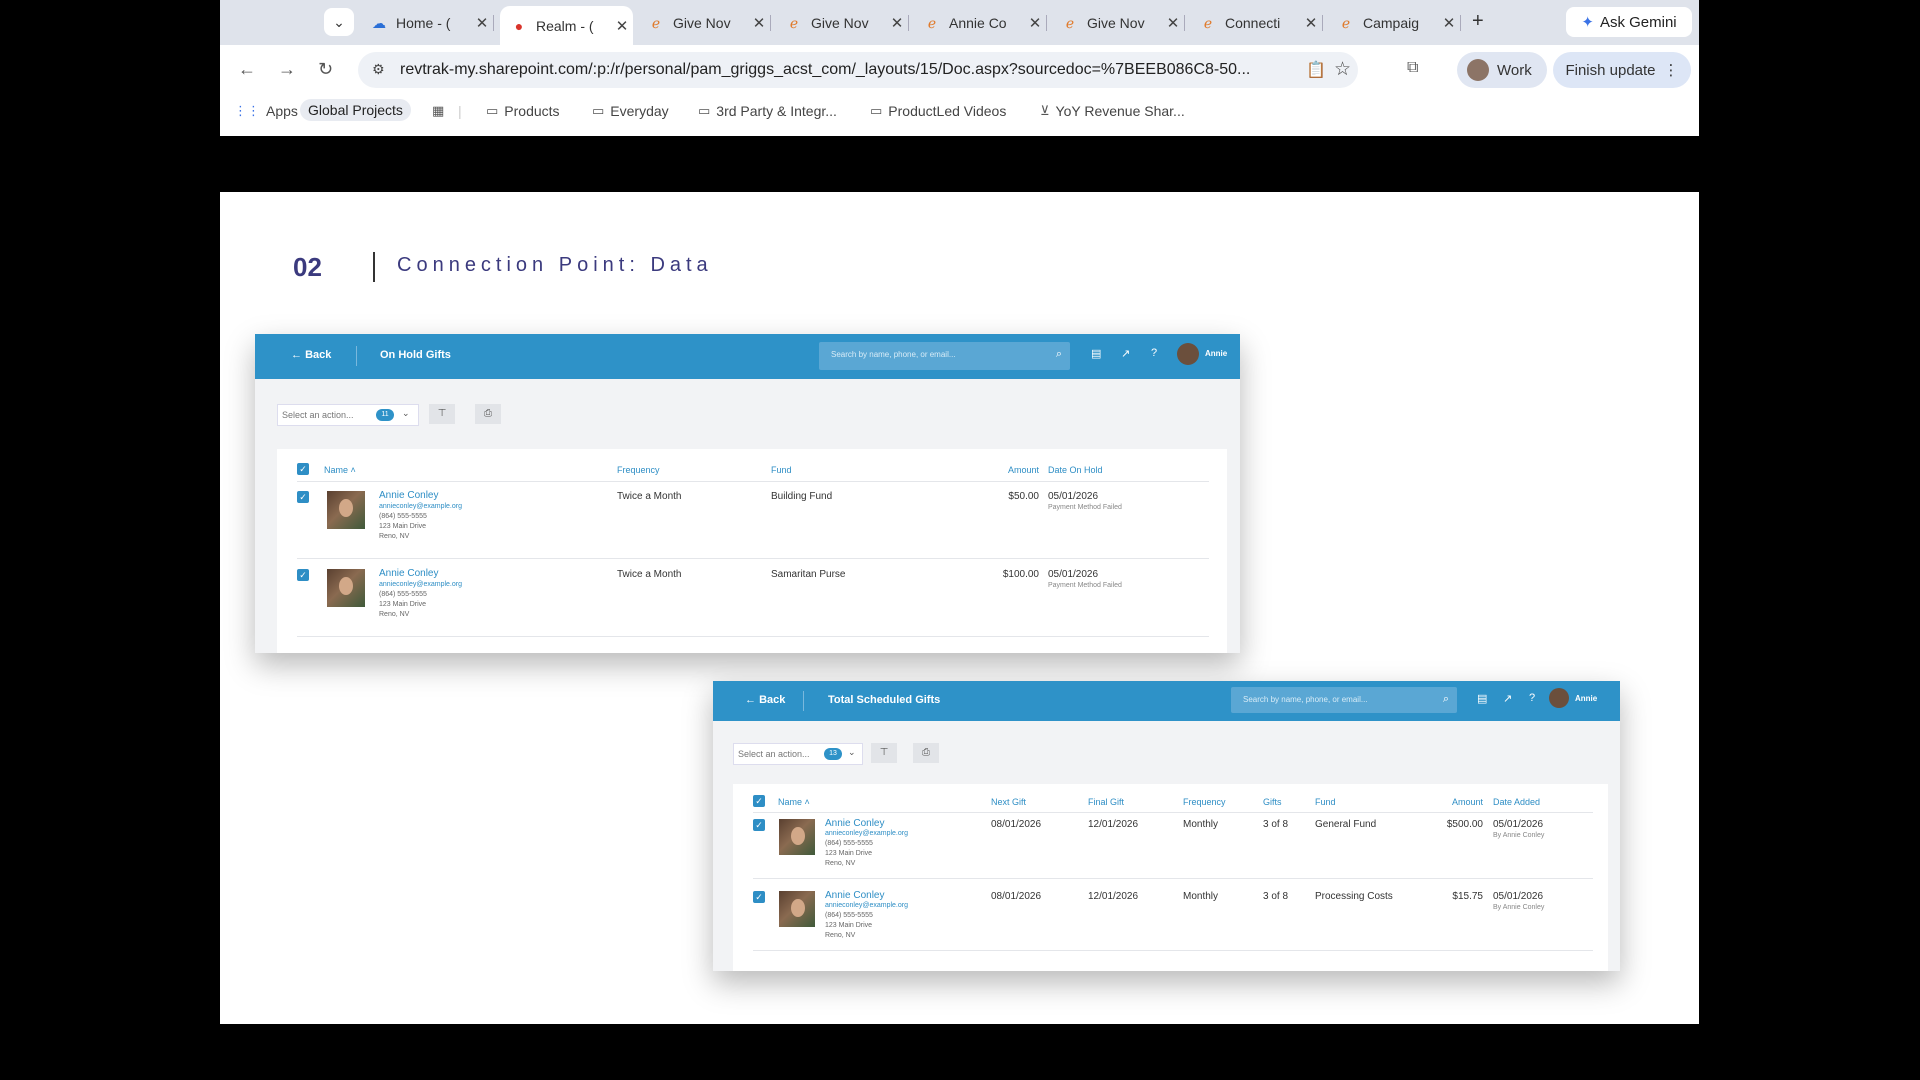 The width and height of the screenshot is (1920, 1080). Describe the element at coordinates (1073, 574) in the screenshot. I see `date-cell: 05/01/2026` at that location.